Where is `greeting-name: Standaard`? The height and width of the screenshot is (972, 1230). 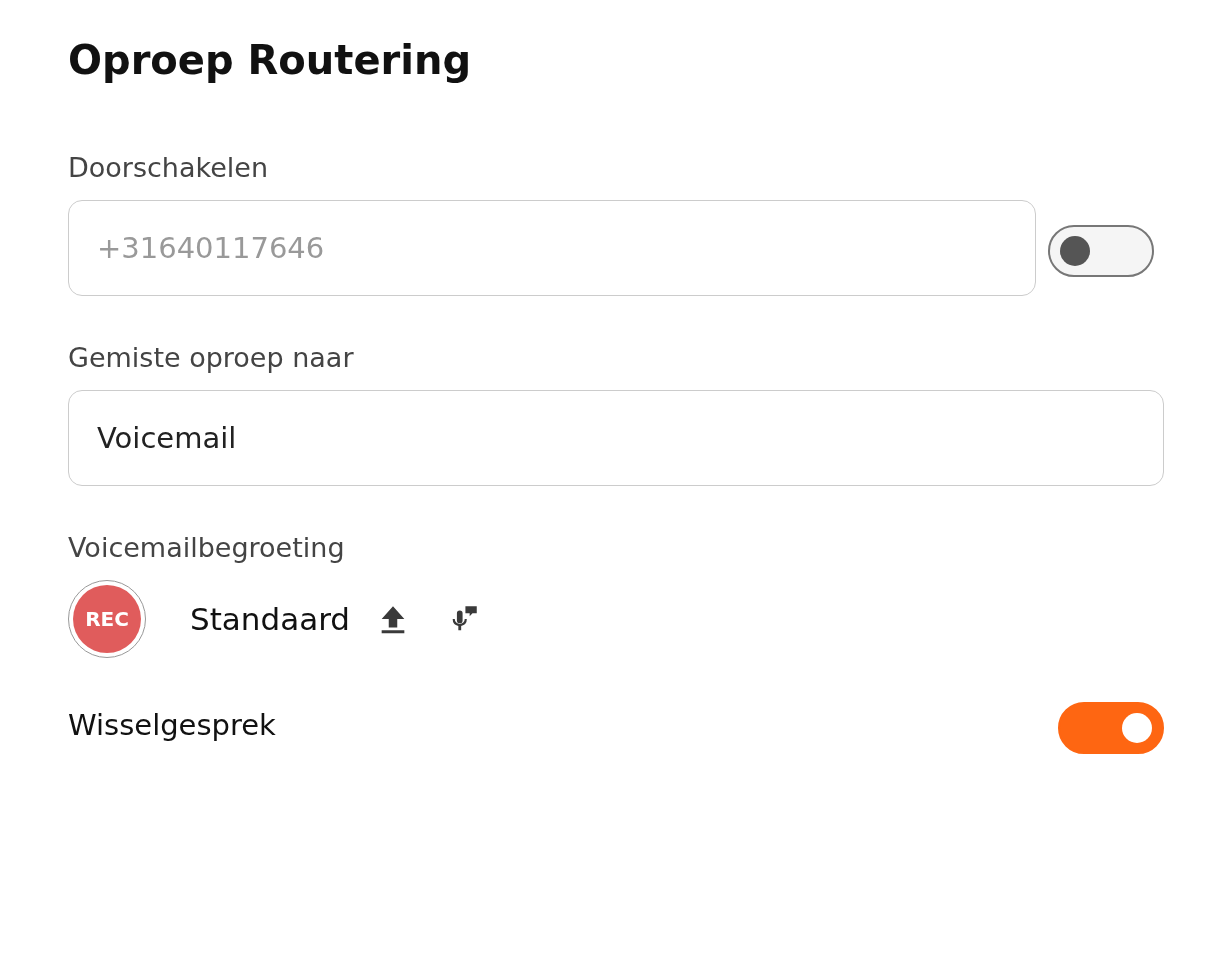
greeting-name: Standaard is located at coordinates (270, 619).